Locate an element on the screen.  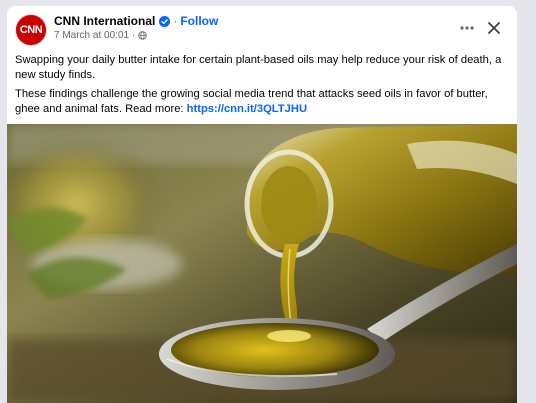
post-meta: 7 March at 00:01 · is located at coordinates (100, 35).